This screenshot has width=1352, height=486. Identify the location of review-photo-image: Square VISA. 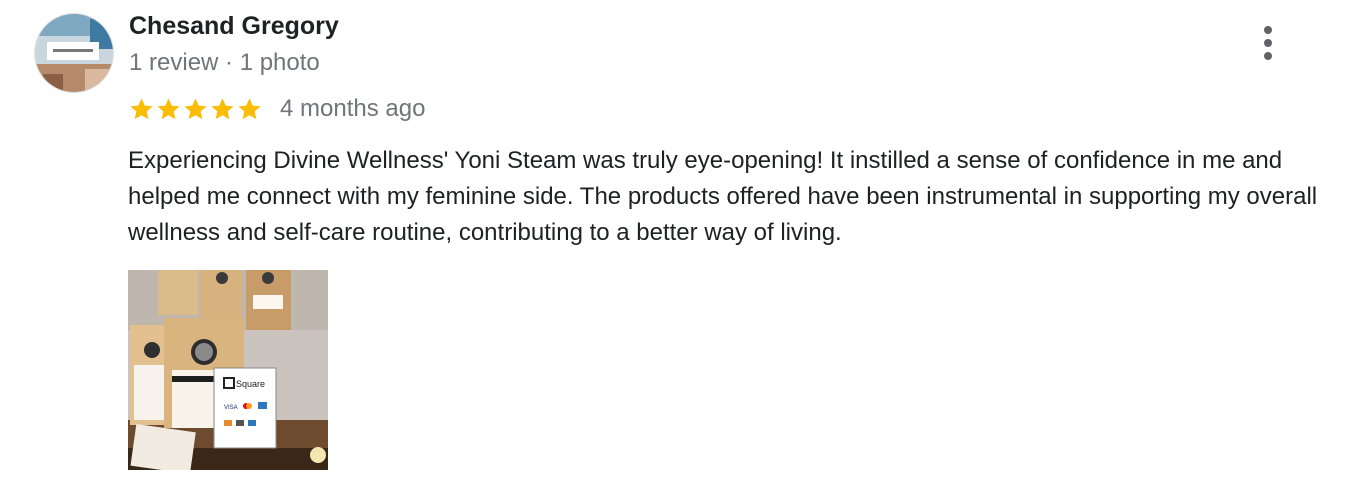
(228, 370).